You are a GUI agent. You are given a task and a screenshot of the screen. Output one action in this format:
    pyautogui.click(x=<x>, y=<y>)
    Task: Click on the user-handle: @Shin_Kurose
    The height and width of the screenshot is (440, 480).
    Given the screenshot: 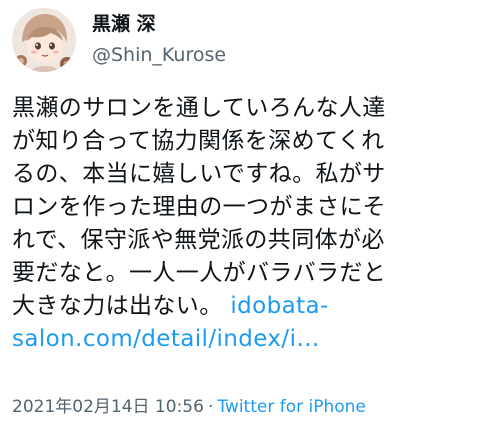 What is the action you would take?
    pyautogui.click(x=159, y=55)
    